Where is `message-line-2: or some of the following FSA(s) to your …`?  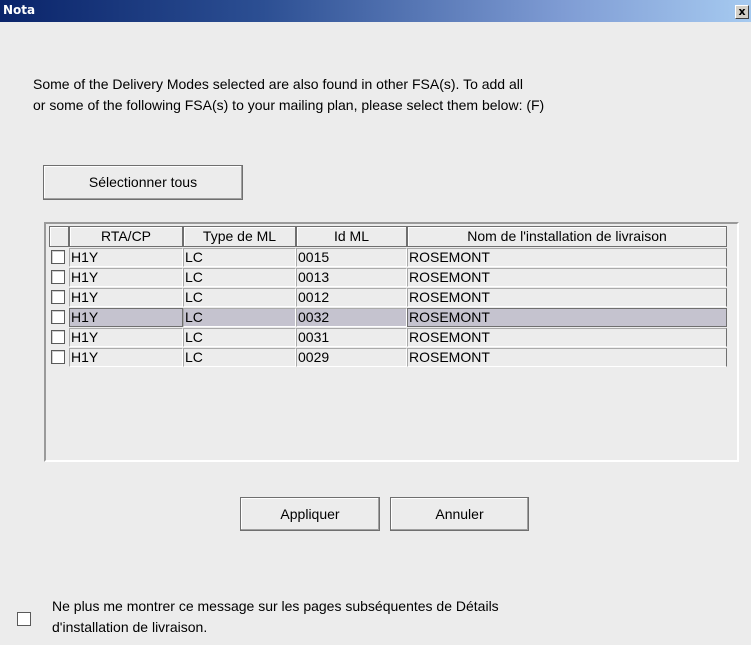 message-line-2: or some of the following FSA(s) to your … is located at coordinates (289, 105).